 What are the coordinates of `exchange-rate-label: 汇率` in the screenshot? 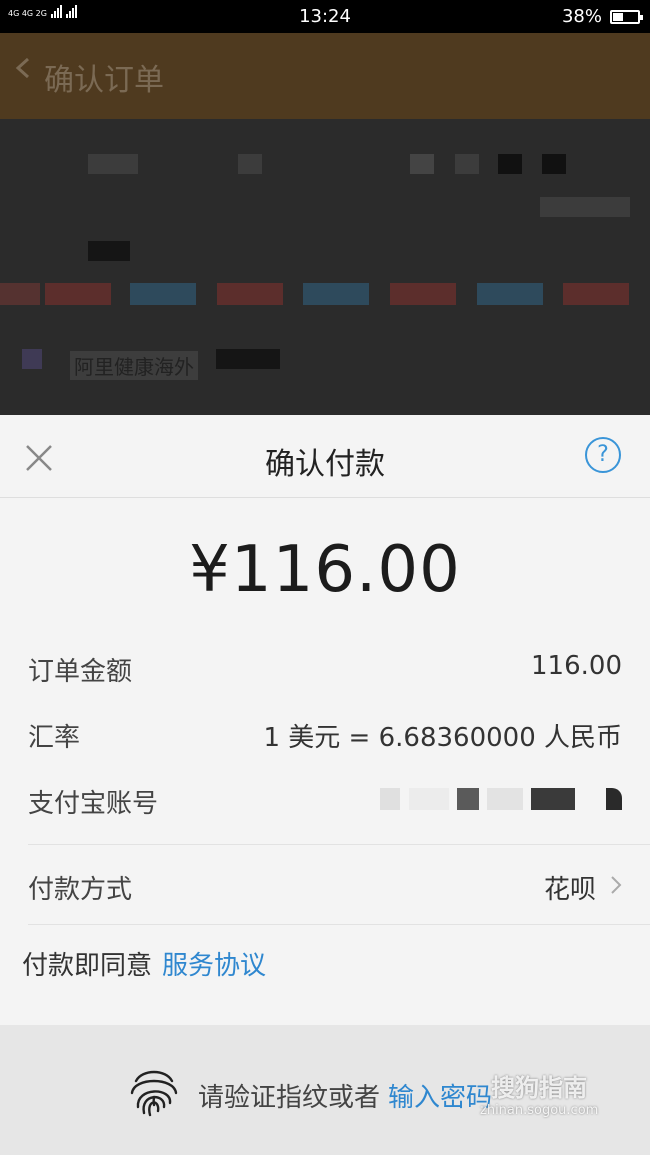 It's located at (54, 738).